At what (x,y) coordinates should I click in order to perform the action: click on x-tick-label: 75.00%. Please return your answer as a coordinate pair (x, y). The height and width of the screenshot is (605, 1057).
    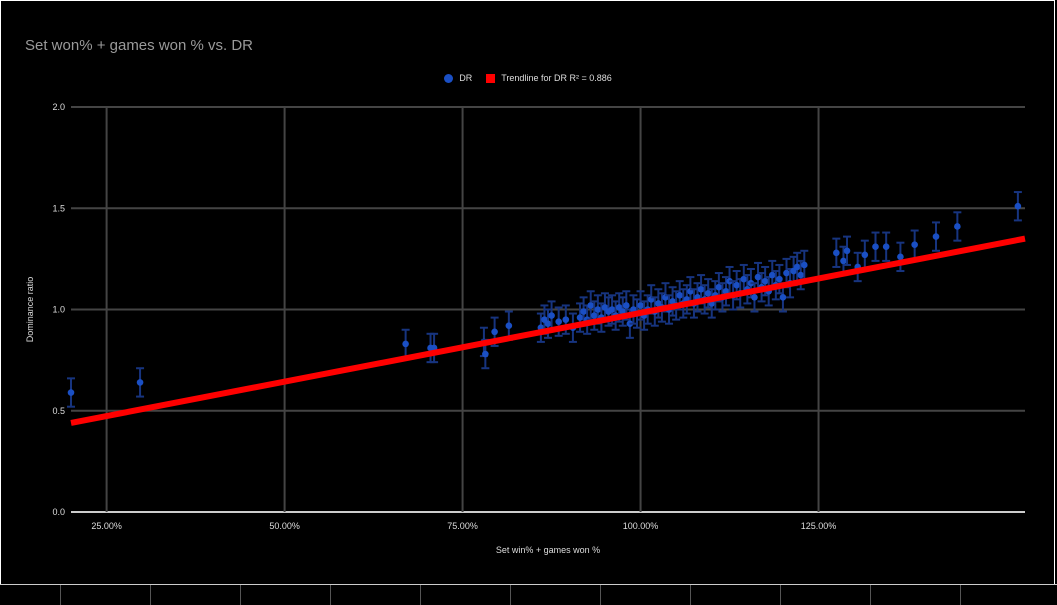
    Looking at the image, I should click on (462, 526).